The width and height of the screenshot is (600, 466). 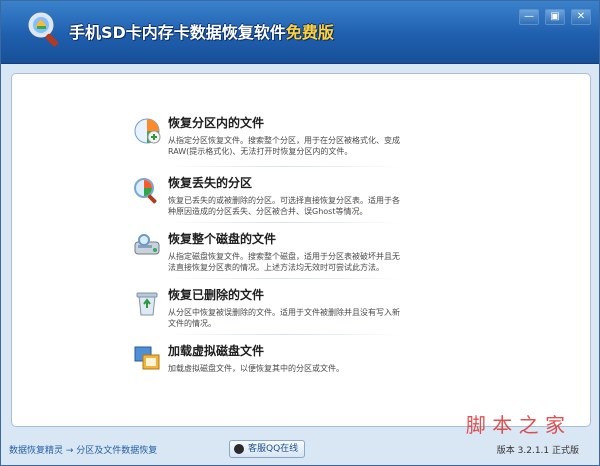 I want to click on disk-recovery-icon, so click(x=147, y=244).